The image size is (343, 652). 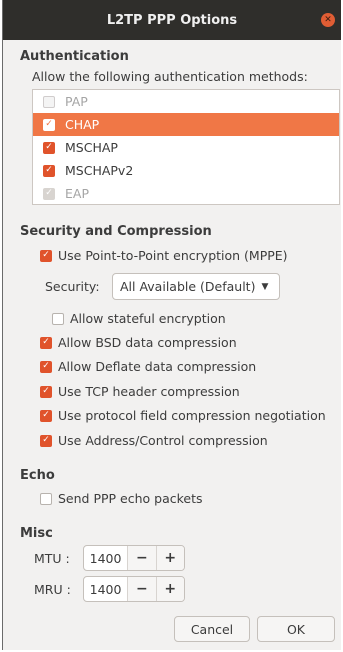 I want to click on pap-checkbox, so click(x=49, y=101).